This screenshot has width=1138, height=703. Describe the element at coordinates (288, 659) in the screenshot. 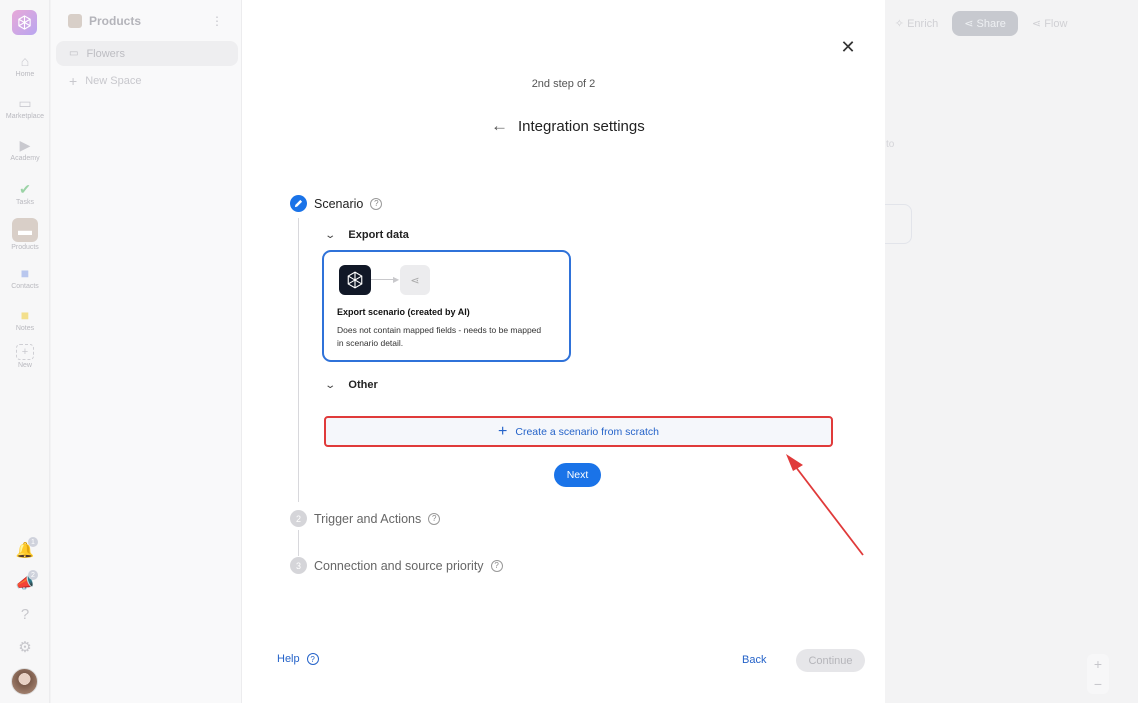

I see `help-label: Help` at that location.